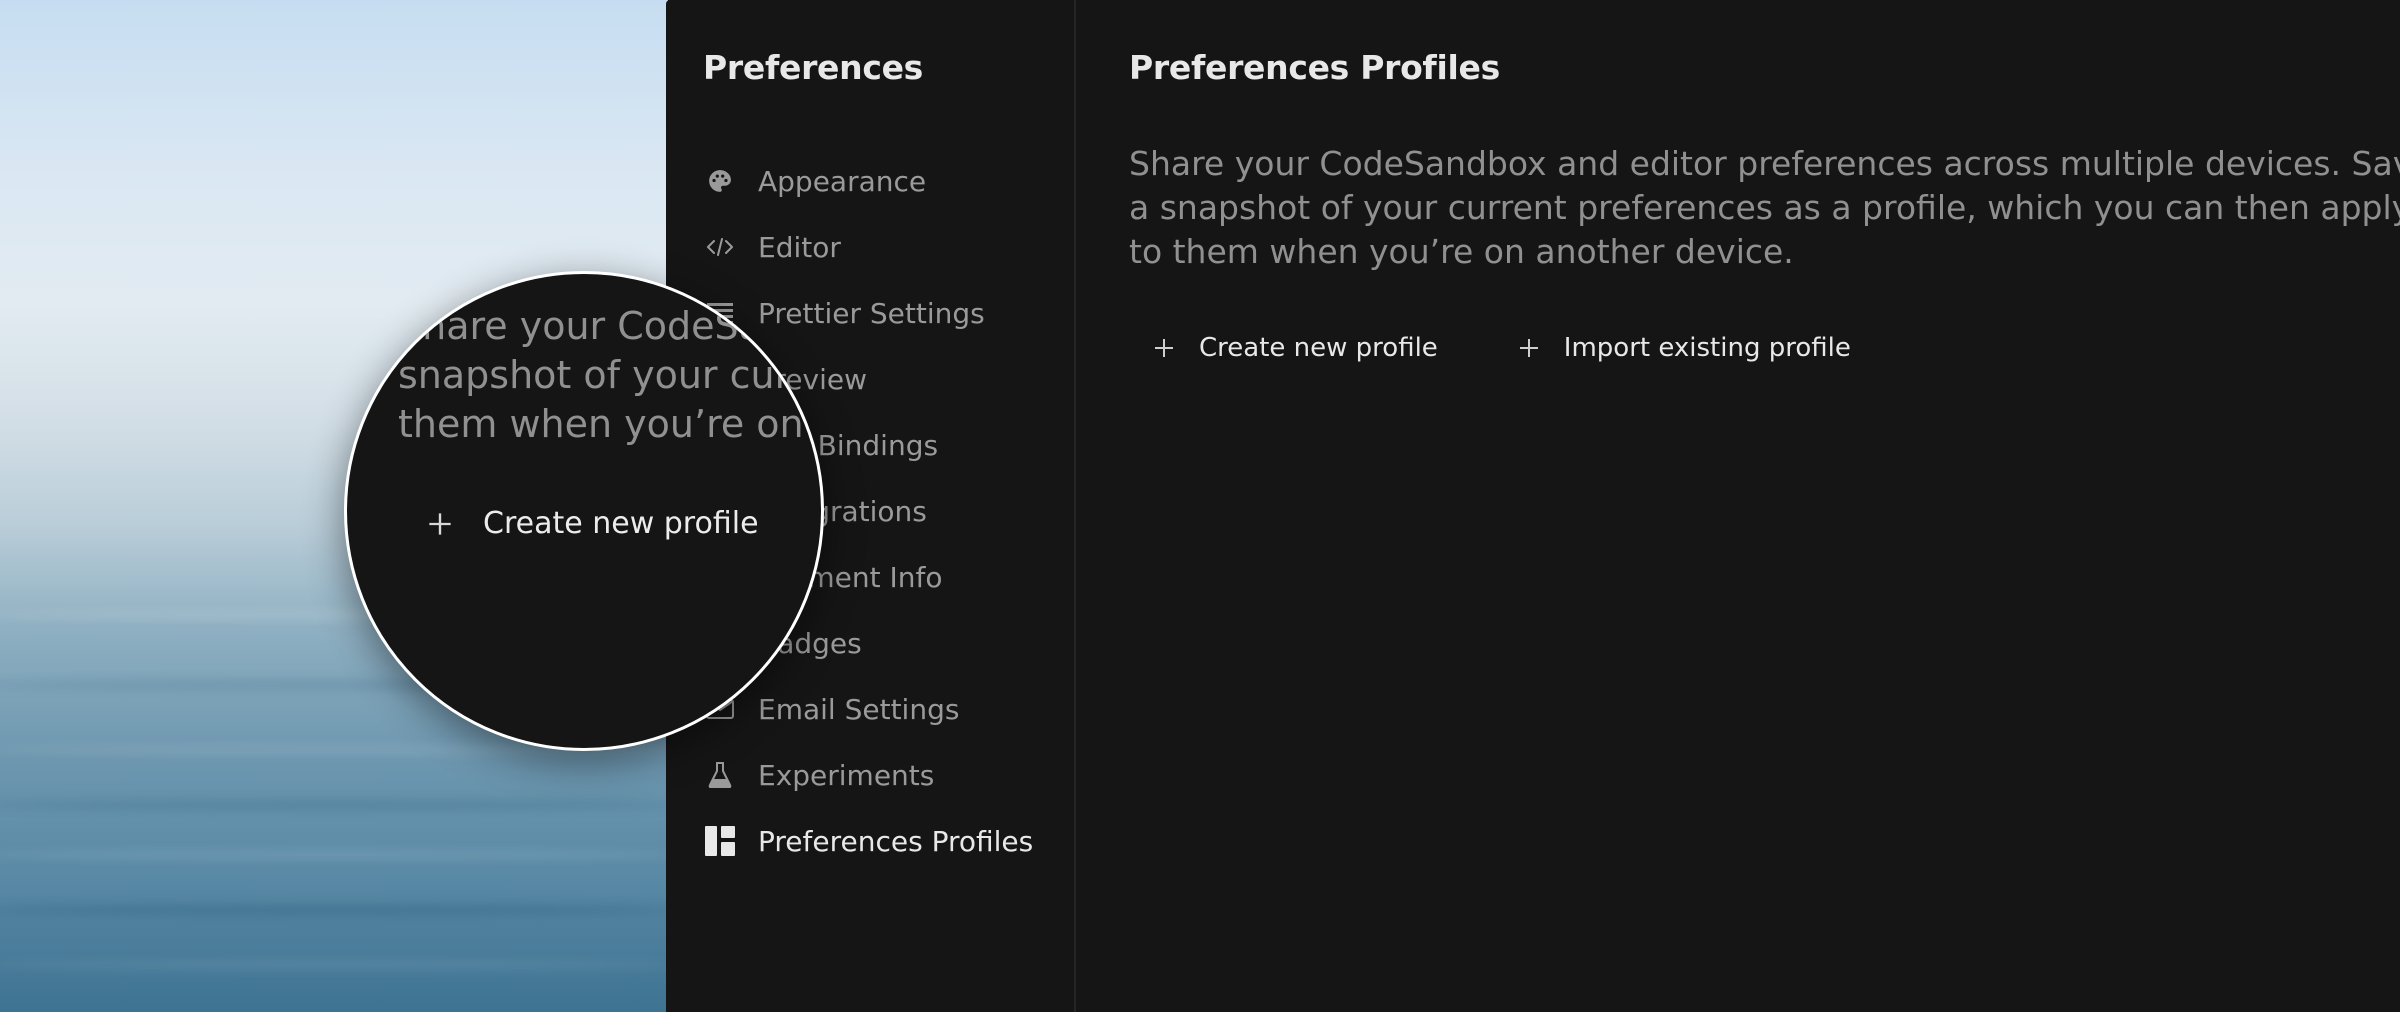  I want to click on import-profile-label: Import existing profile, so click(1707, 348).